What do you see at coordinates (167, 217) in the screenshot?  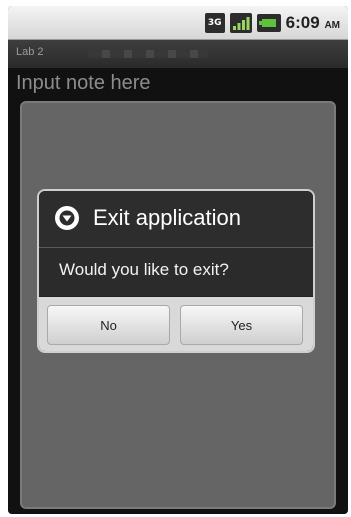 I see `dialog-title: Exit application` at bounding box center [167, 217].